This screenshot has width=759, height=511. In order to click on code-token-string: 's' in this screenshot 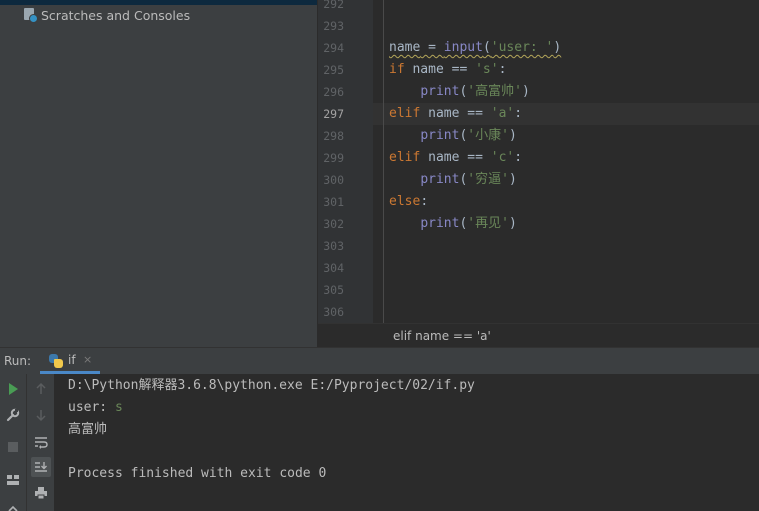, I will do `click(487, 69)`.